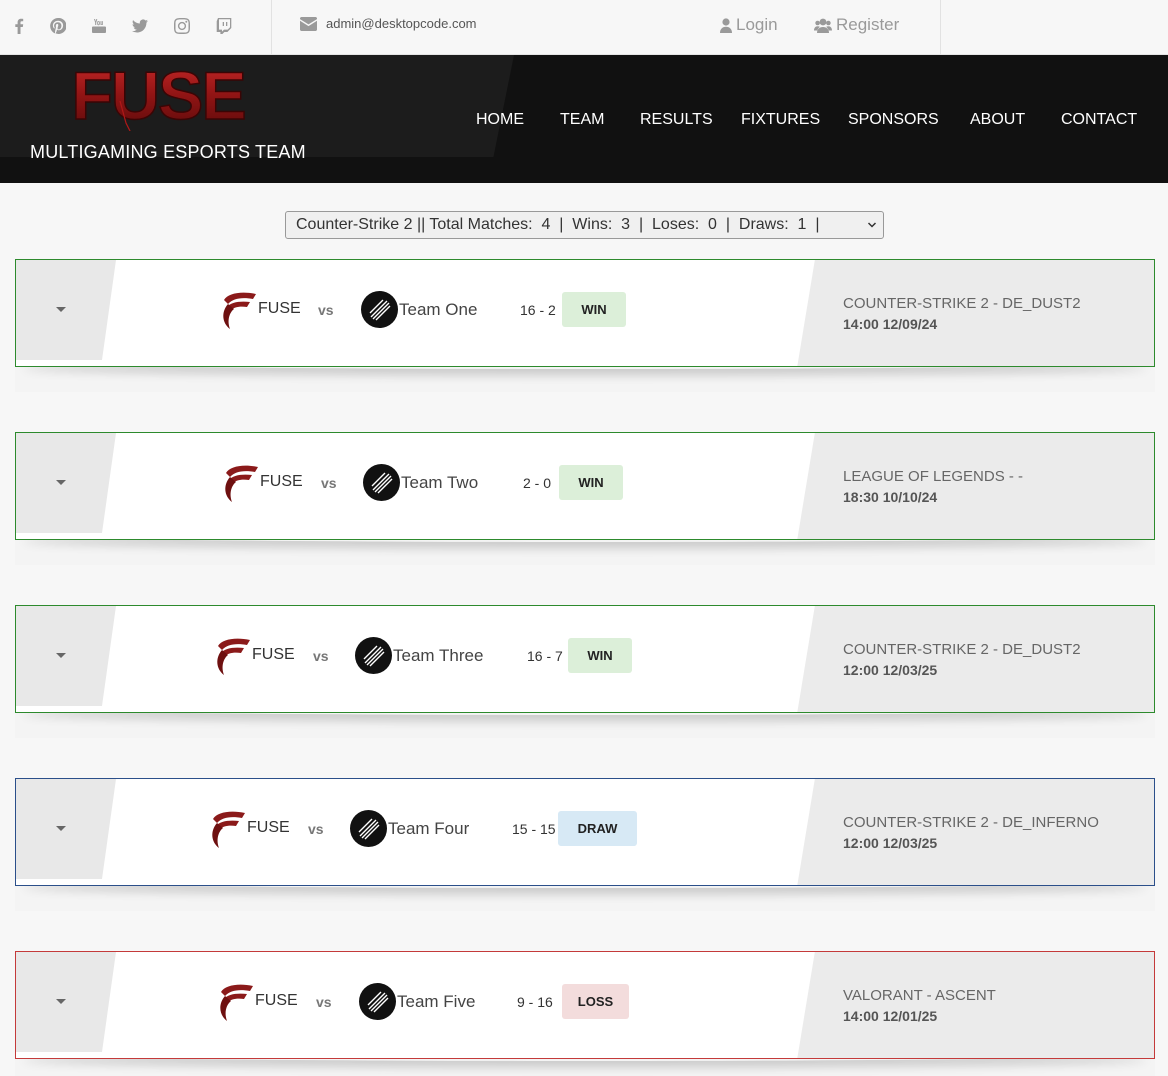  Describe the element at coordinates (438, 309) in the screenshot. I see `away-team-name: Team One` at that location.